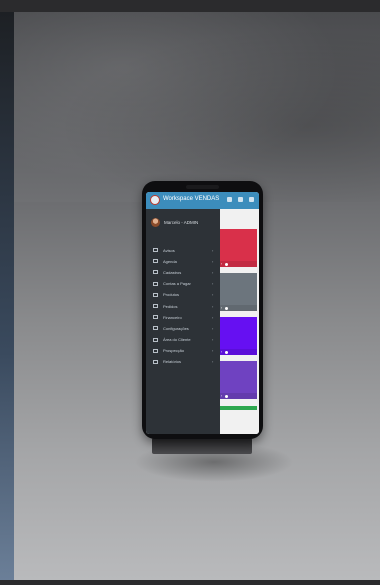 Image resolution: width=380 pixels, height=585 pixels. I want to click on sidebar-item-agenda: Agenda ‹, so click(183, 261).